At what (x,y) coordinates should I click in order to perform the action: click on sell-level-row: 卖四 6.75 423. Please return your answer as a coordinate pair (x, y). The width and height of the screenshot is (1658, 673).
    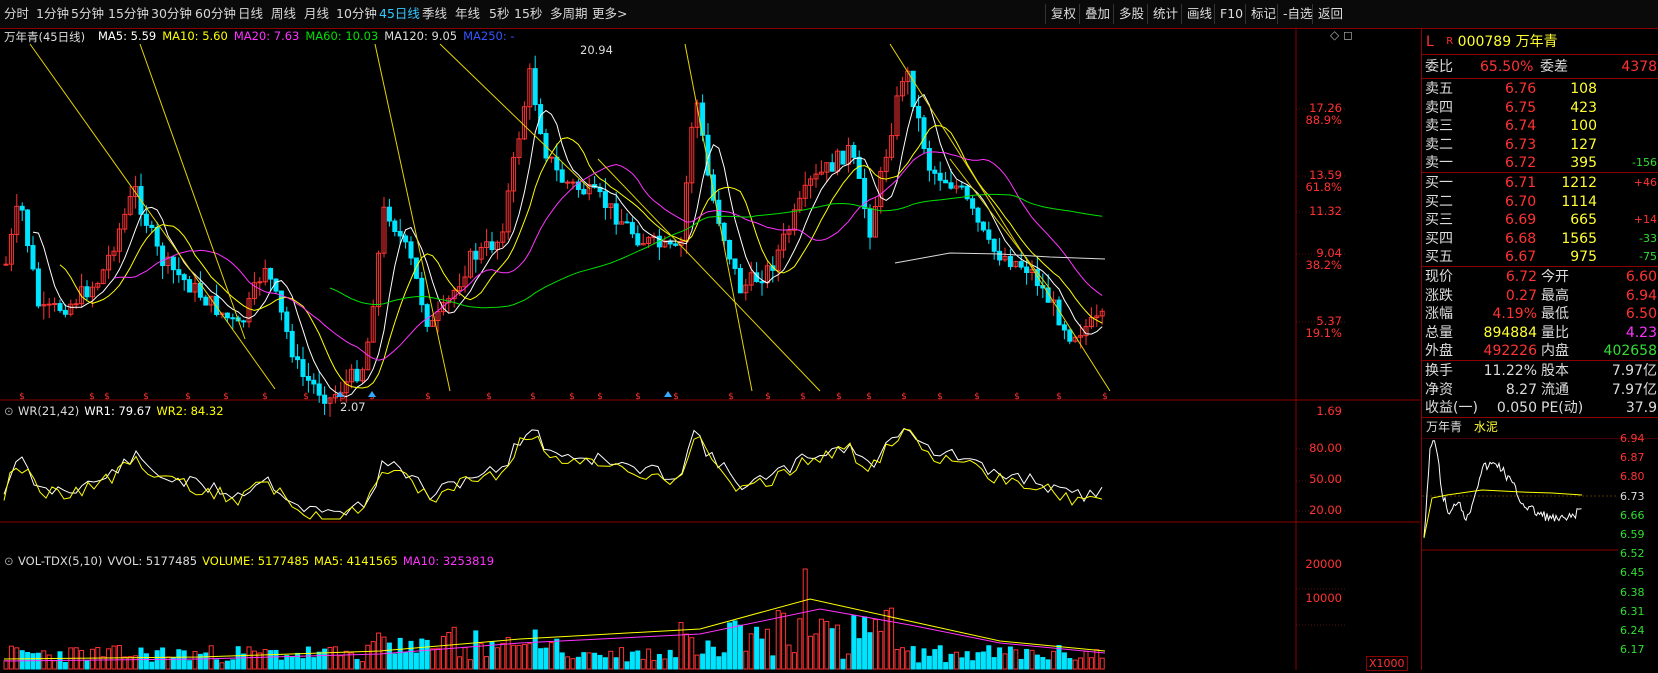
    Looking at the image, I should click on (1541, 108).